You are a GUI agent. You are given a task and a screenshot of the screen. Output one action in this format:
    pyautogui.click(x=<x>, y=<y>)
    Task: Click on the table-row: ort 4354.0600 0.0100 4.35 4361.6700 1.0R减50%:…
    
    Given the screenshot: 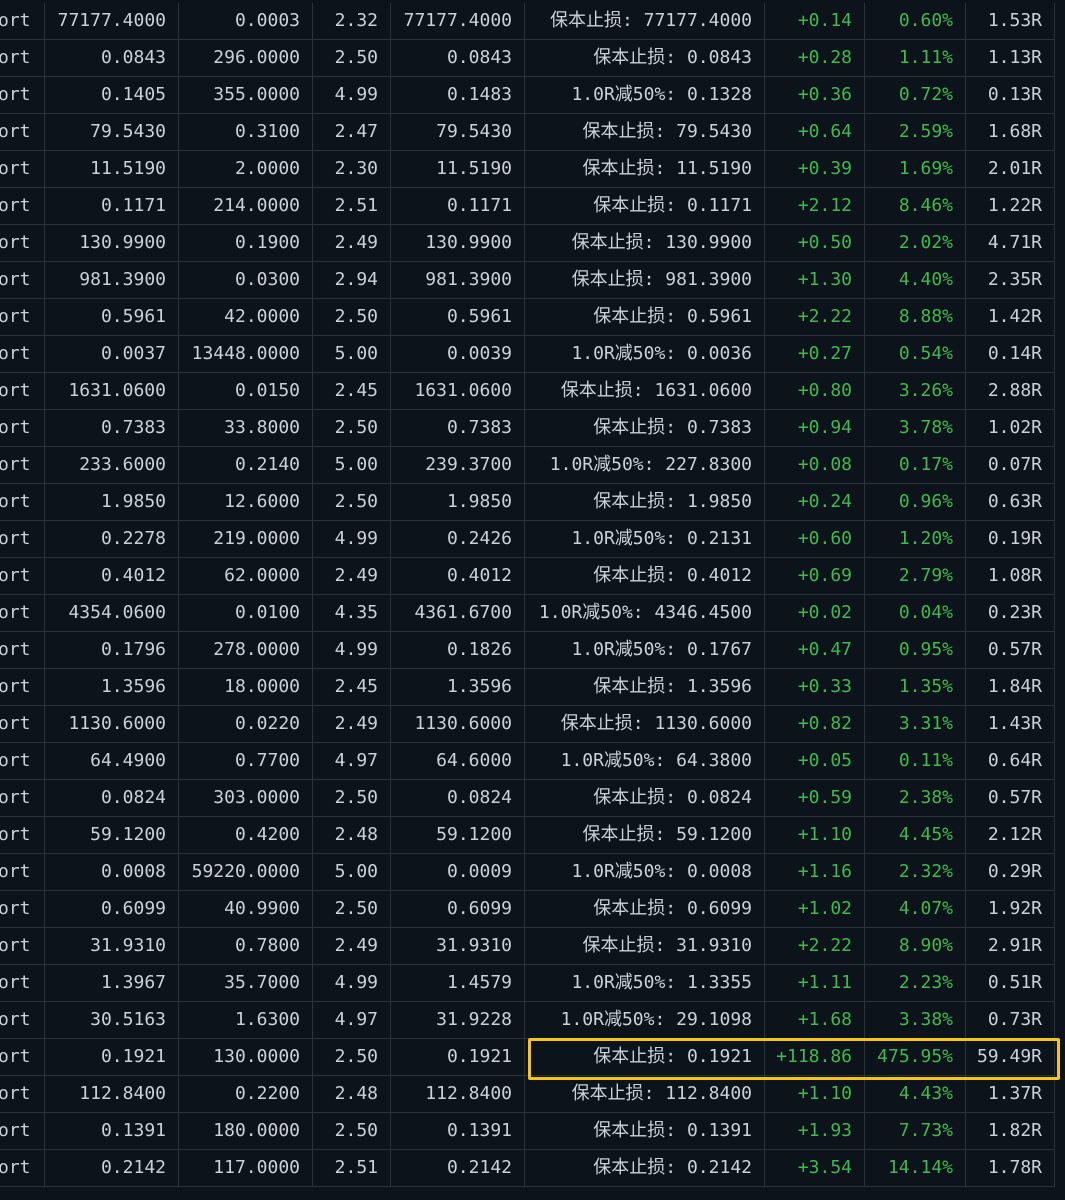 What is the action you would take?
    pyautogui.click(x=527, y=613)
    